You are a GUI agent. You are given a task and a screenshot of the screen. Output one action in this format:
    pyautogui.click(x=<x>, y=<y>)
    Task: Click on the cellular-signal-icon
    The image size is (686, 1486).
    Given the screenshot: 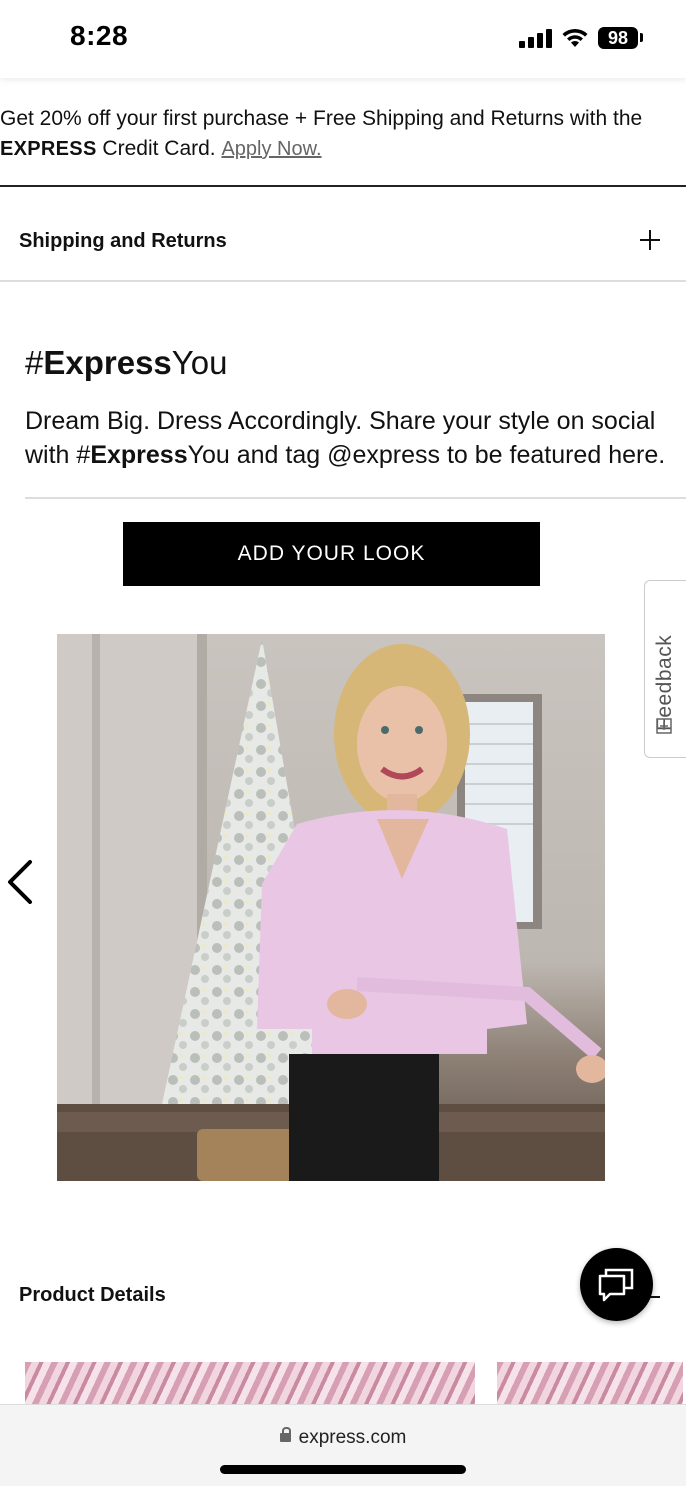 What is the action you would take?
    pyautogui.click(x=535, y=38)
    